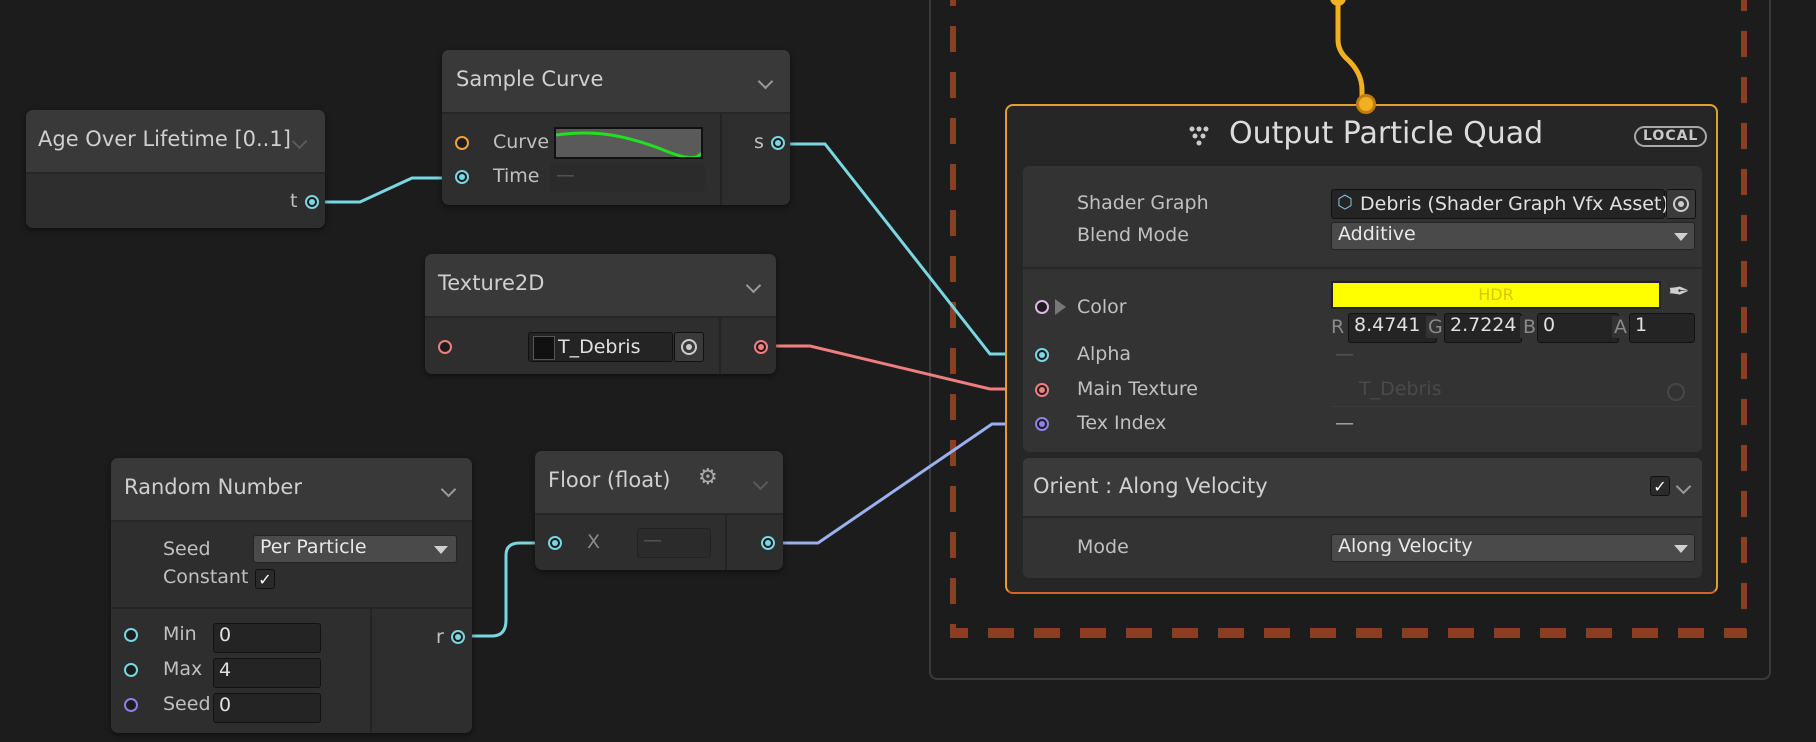 The height and width of the screenshot is (742, 1816). Describe the element at coordinates (1042, 424) in the screenshot. I see `tex-index-input-port` at that location.